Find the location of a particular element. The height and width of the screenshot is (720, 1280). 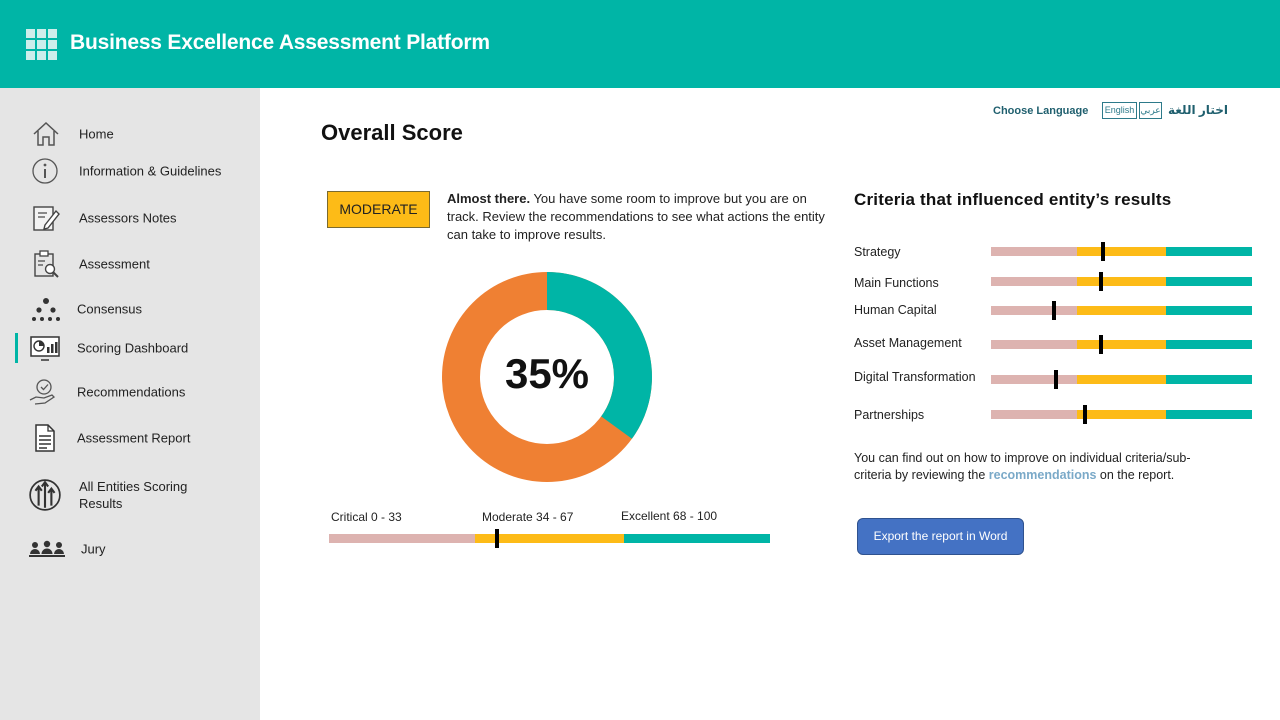

score-description-bold: Almost there. is located at coordinates (489, 198).